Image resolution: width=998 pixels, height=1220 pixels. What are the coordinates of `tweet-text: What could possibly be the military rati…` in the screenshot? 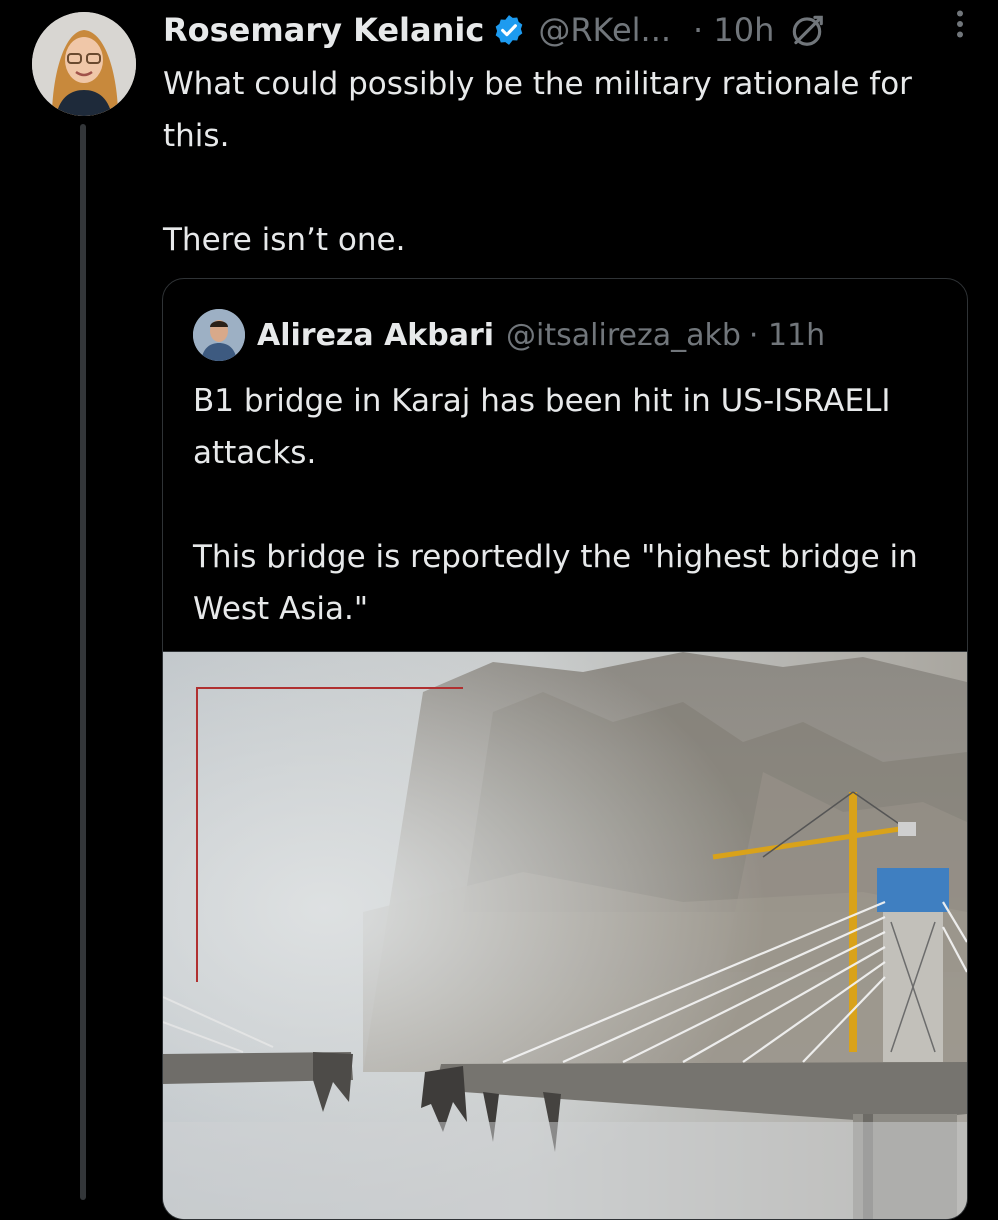 It's located at (568, 162).